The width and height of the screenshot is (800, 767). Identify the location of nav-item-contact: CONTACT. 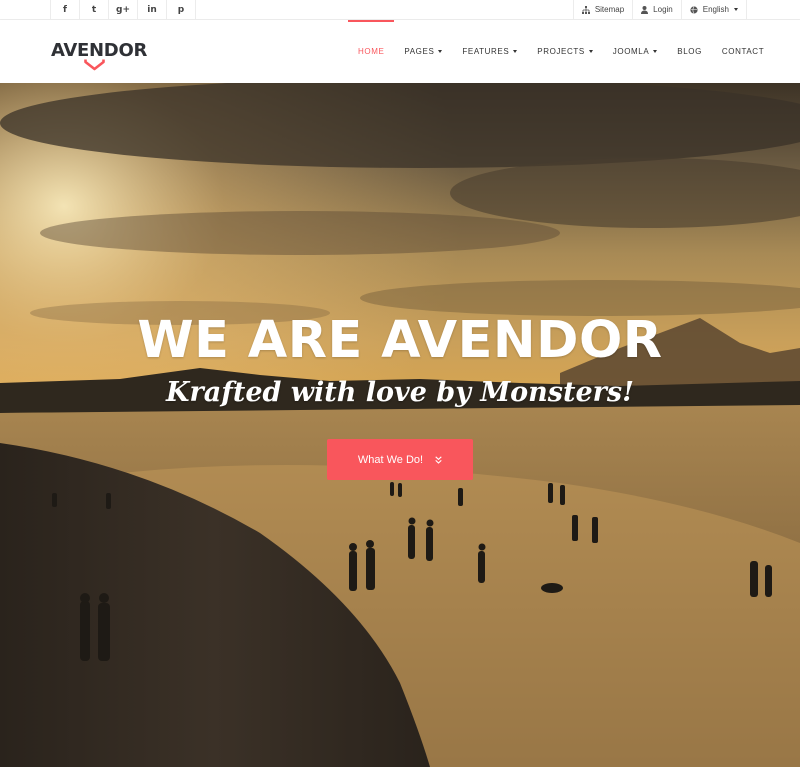
(743, 51).